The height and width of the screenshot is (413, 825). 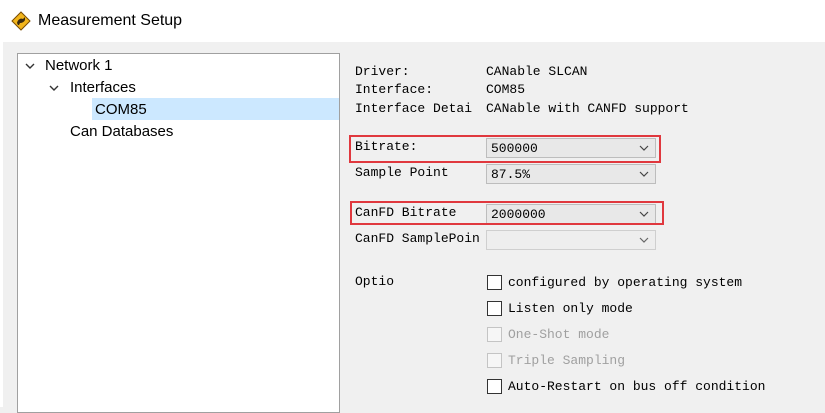 What do you see at coordinates (494, 386) in the screenshot?
I see `auto-restart-checkbox` at bounding box center [494, 386].